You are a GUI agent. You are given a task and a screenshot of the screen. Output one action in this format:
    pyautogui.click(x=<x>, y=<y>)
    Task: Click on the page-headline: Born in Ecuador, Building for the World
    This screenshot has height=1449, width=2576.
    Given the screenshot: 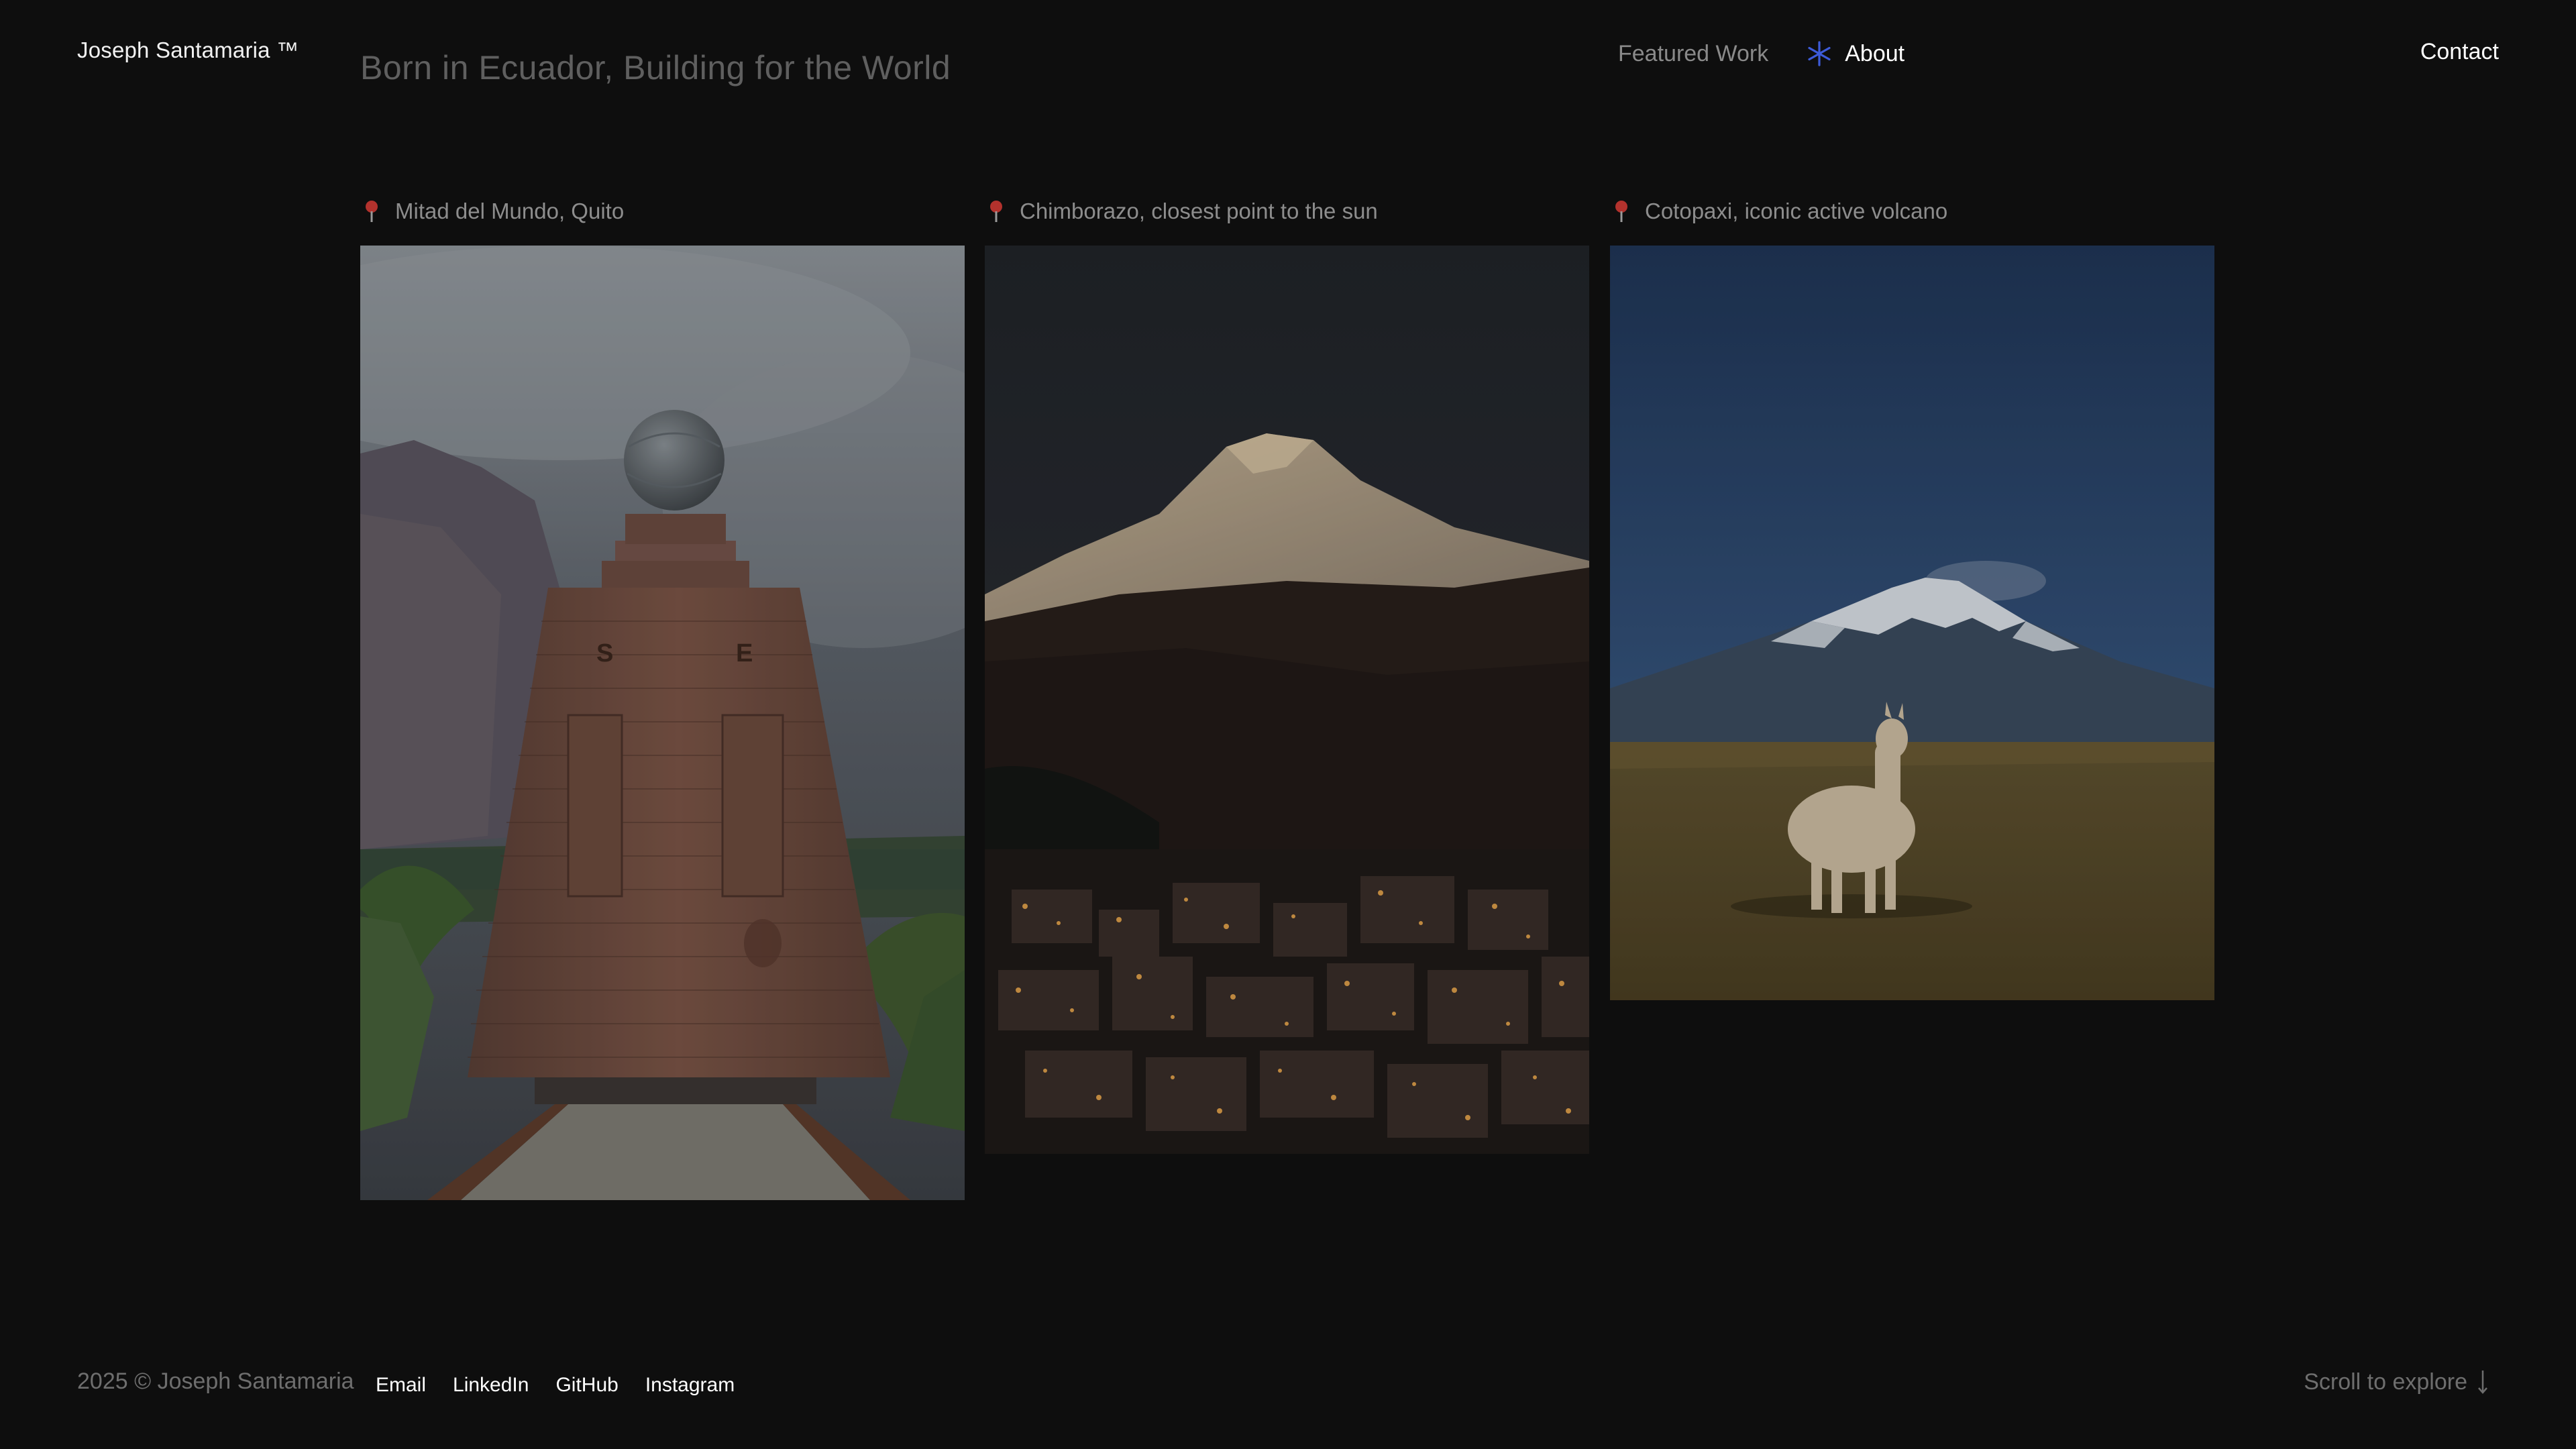 What is the action you would take?
    pyautogui.click(x=655, y=68)
    